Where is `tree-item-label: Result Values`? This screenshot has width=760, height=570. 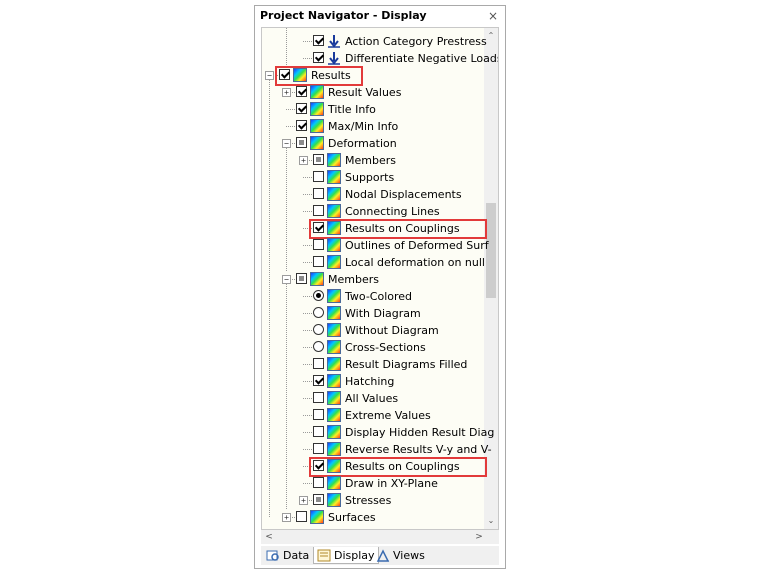 tree-item-label: Result Values is located at coordinates (365, 92).